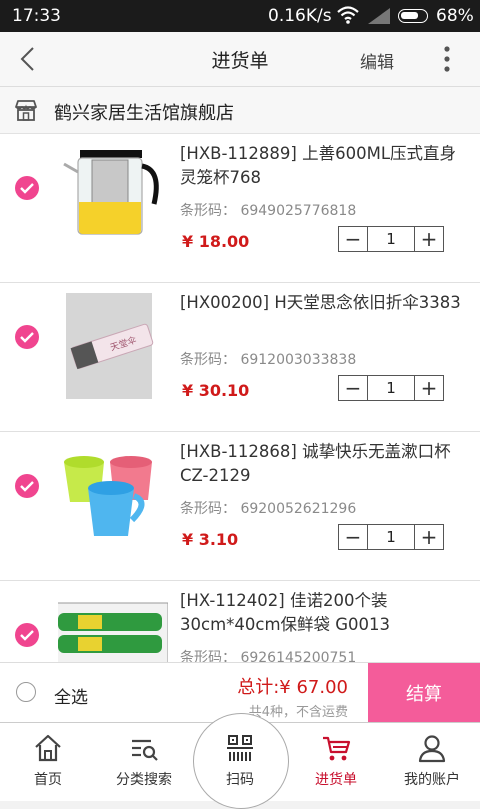  What do you see at coordinates (113, 625) in the screenshot?
I see `product-image-food-bags` at bounding box center [113, 625].